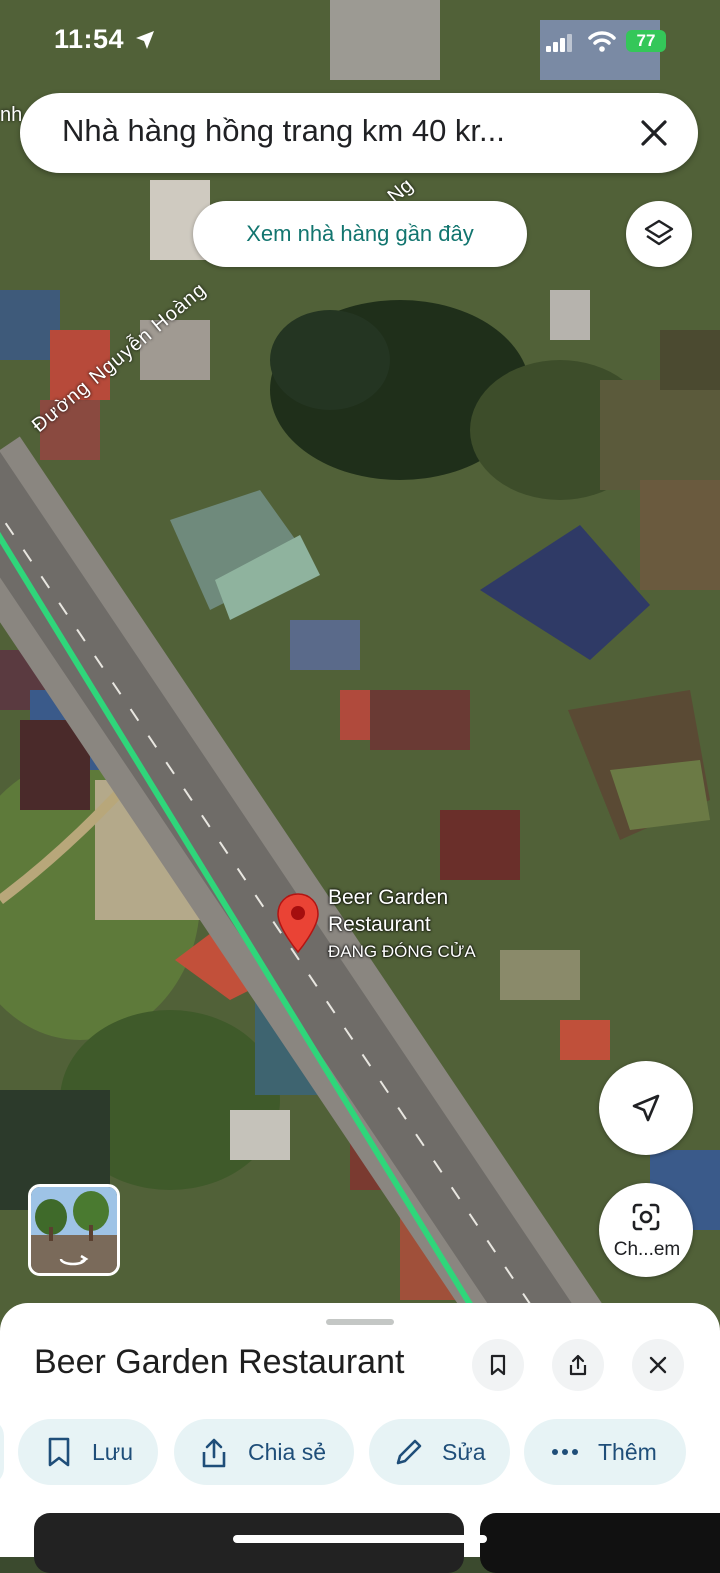 This screenshot has height=1573, width=720. I want to click on camera-lens-icon, so click(646, 1217).